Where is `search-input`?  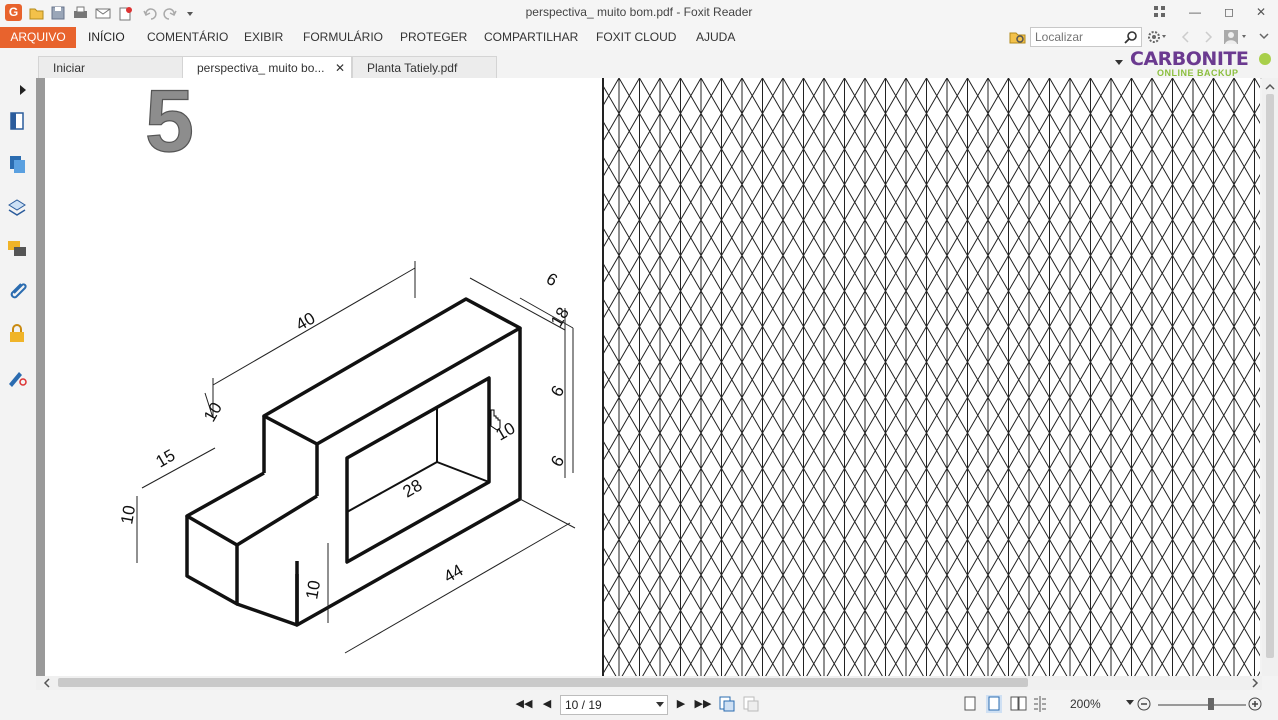
search-input is located at coordinates (1079, 37).